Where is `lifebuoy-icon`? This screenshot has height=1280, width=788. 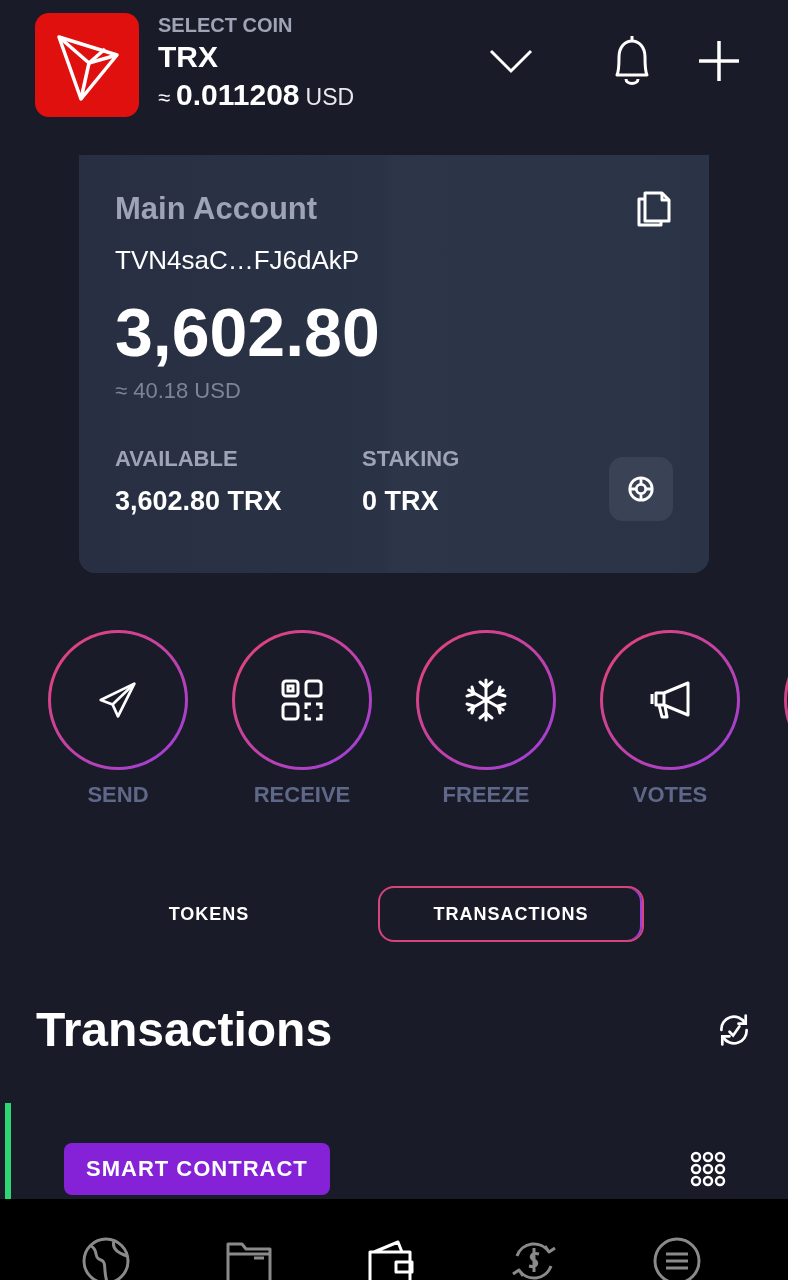 lifebuoy-icon is located at coordinates (641, 489).